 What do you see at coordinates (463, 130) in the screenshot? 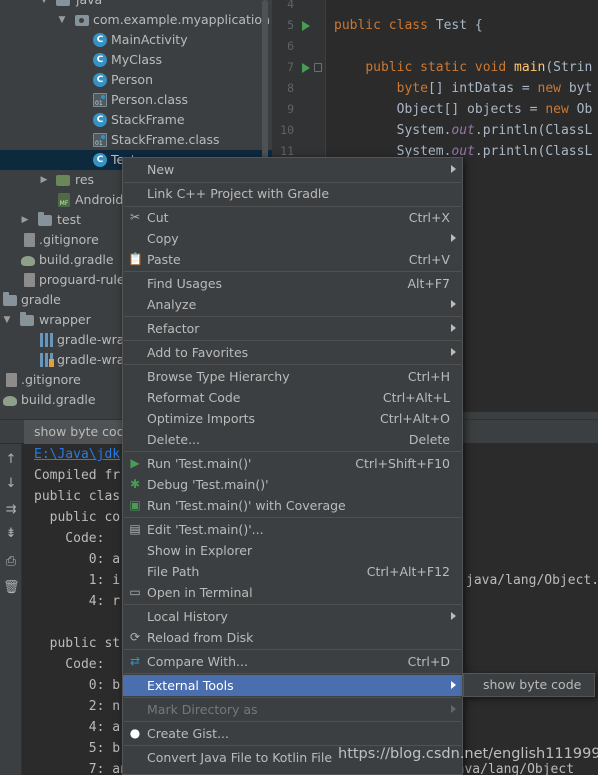
I see `code-line: System.out.println(ClassL` at bounding box center [463, 130].